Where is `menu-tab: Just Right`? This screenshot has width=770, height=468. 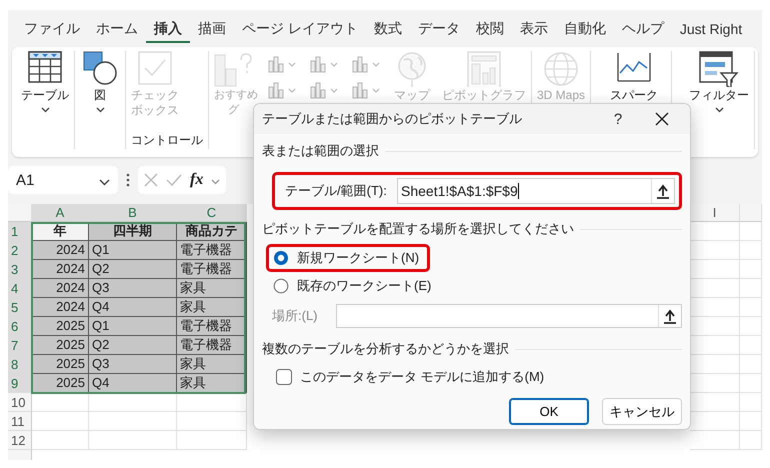
menu-tab: Just Right is located at coordinates (711, 29).